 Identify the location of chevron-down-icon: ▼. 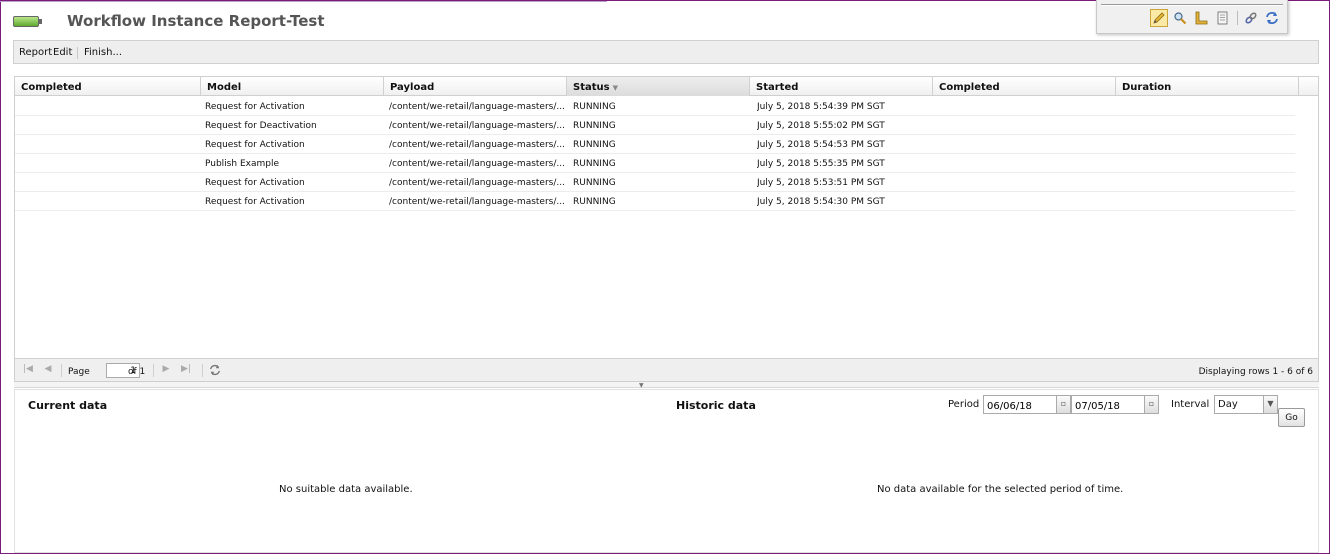
(1270, 404).